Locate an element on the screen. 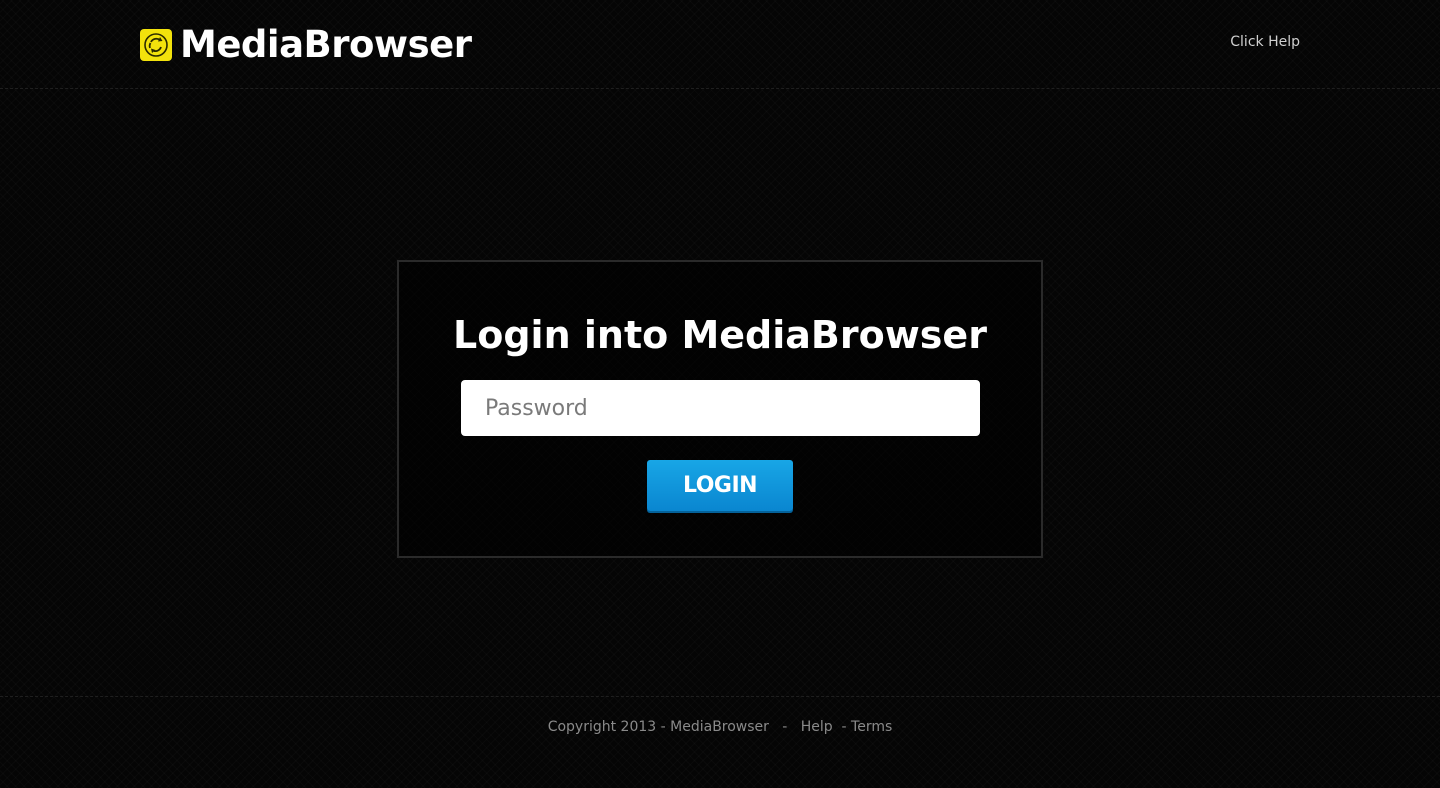  brand-name: MediaBrowser is located at coordinates (326, 44).